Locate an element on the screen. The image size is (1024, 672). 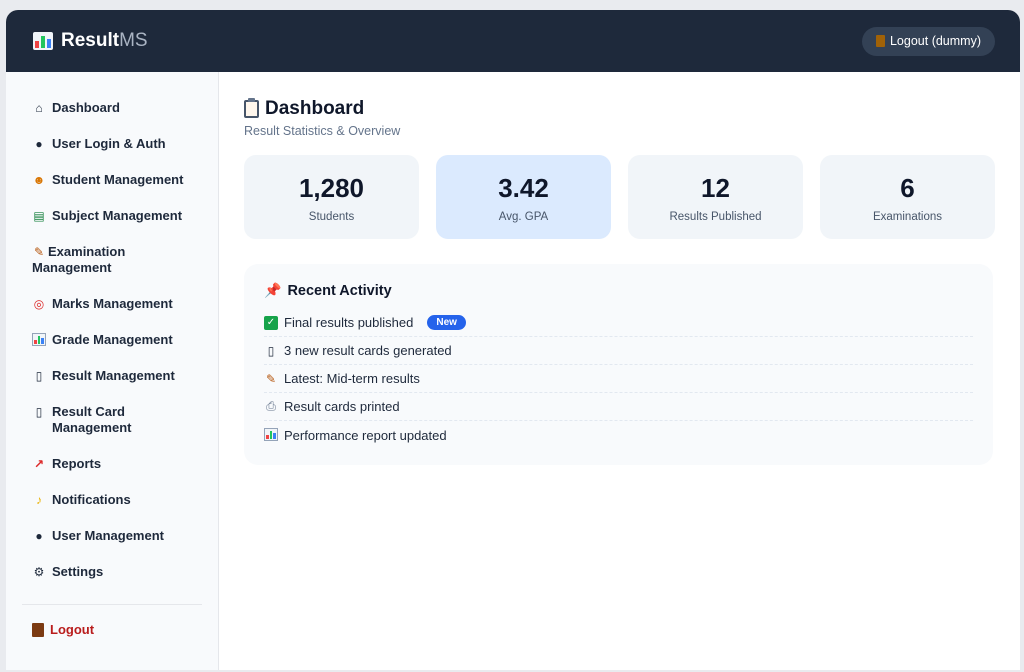
page-subtitle: Result Statistics & Overview is located at coordinates (322, 131).